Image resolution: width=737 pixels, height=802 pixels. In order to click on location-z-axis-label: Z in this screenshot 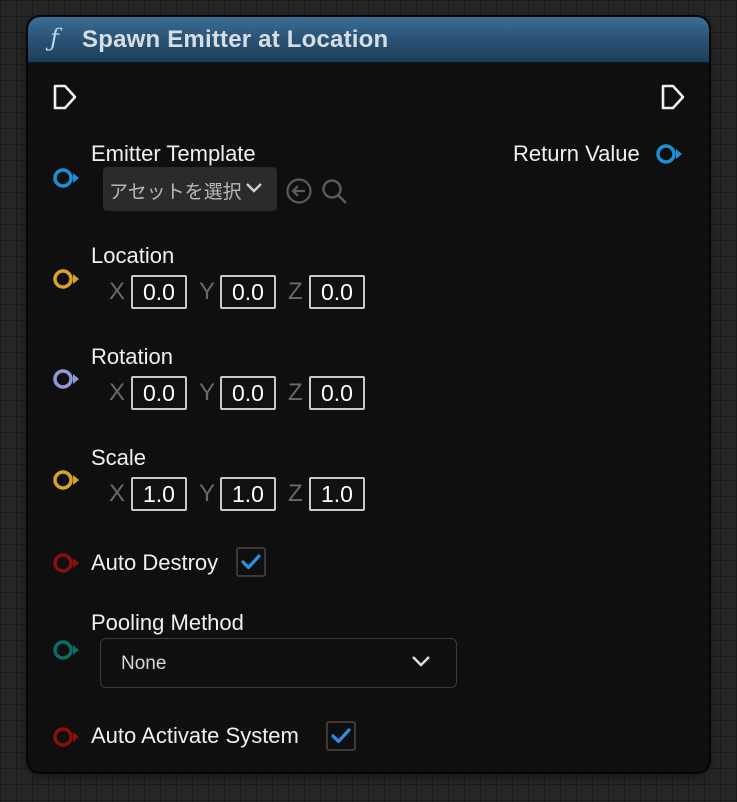, I will do `click(295, 291)`.